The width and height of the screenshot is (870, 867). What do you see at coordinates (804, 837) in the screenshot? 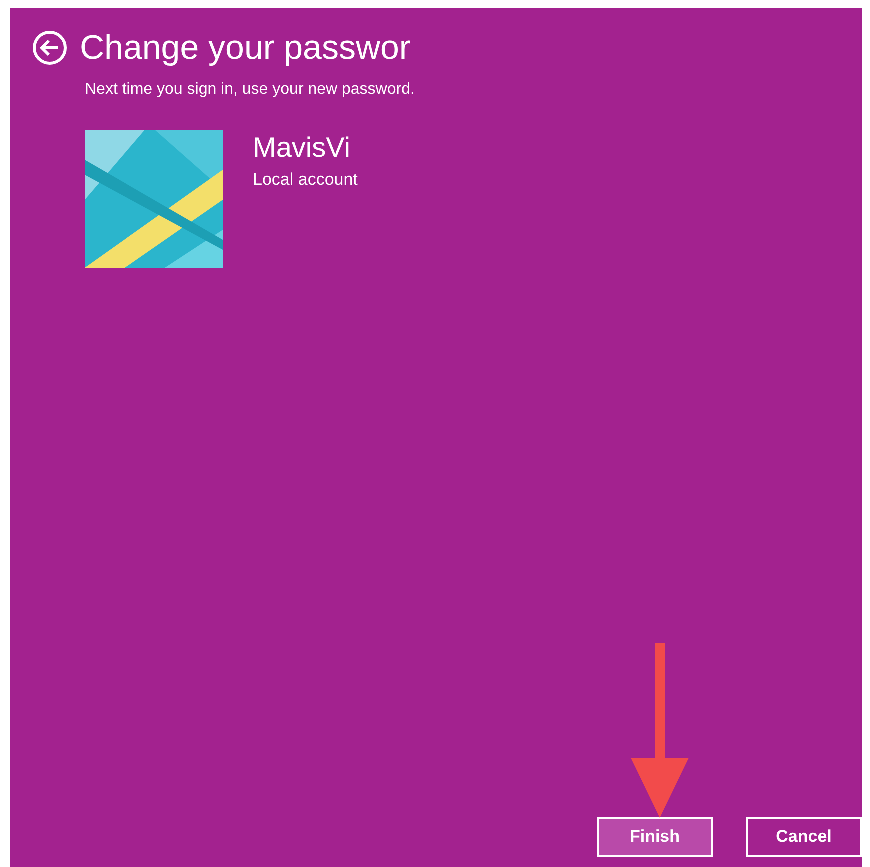
I see `cancel-button: Cancel` at bounding box center [804, 837].